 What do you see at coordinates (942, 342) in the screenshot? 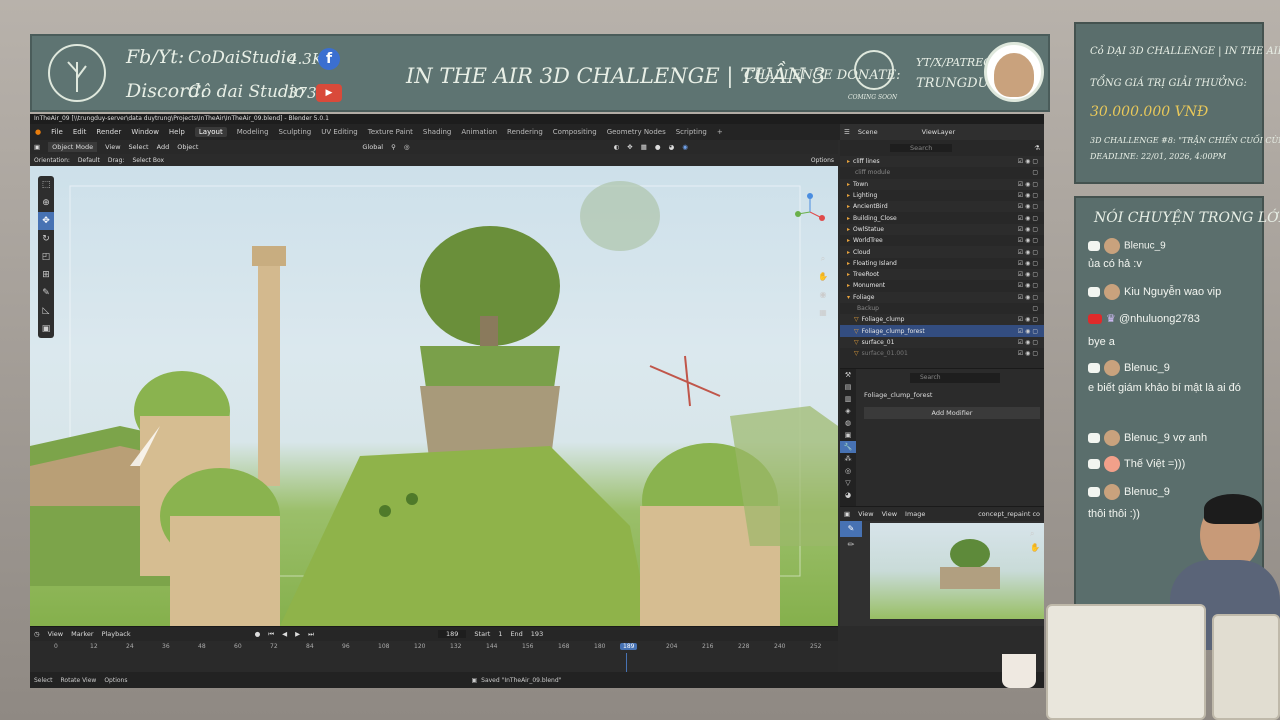
I see `outliner-row: ▽ surface_01 ☑◉▢` at bounding box center [942, 342].